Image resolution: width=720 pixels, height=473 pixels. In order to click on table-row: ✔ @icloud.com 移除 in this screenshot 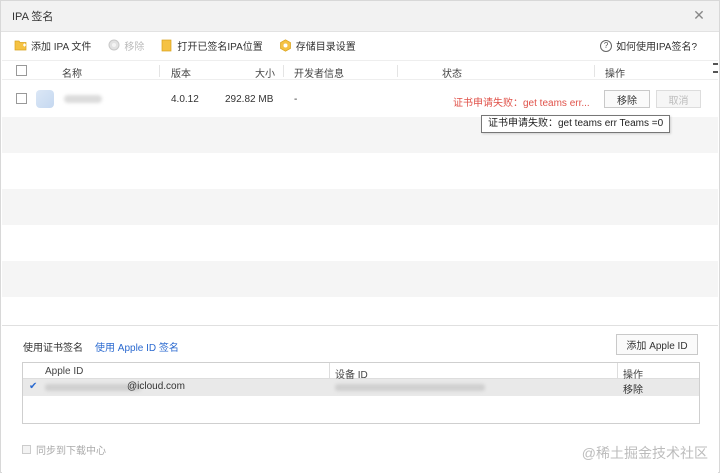, I will do `click(361, 387)`.